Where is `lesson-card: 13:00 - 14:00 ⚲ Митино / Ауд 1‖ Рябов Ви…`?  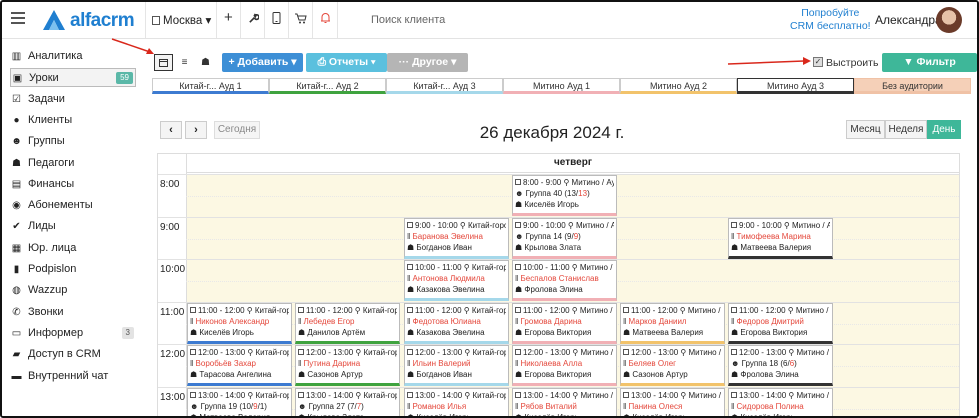
lesson-card: 13:00 - 14:00 ⚲ Митино / Ауд 1‖ Рябов Ви… is located at coordinates (564, 401).